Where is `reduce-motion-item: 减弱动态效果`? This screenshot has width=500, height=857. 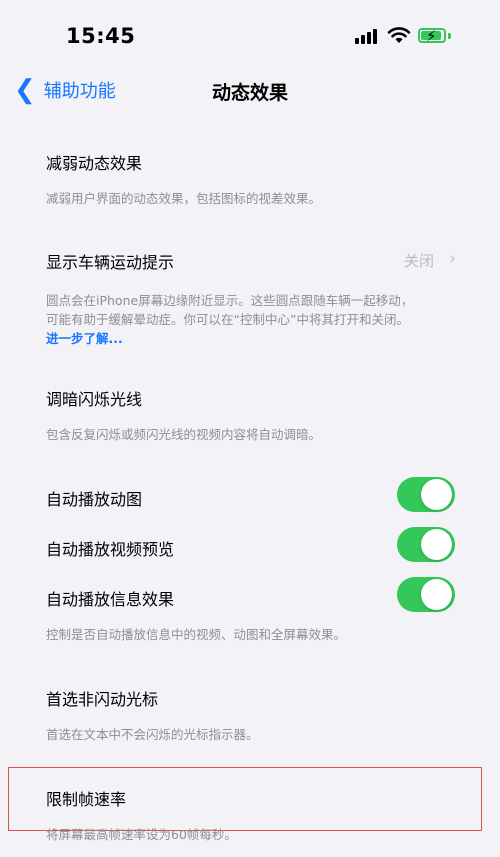 reduce-motion-item: 减弱动态效果 is located at coordinates (251, 162).